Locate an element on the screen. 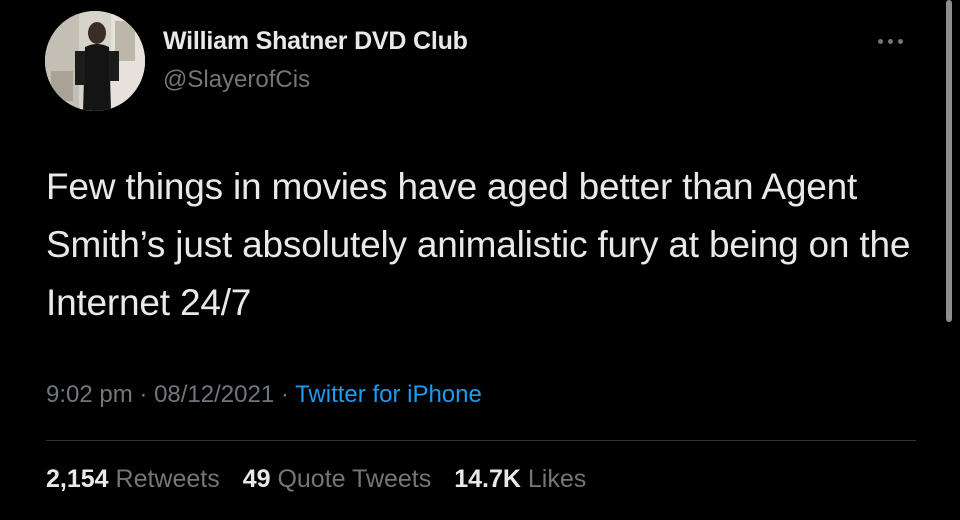 The height and width of the screenshot is (520, 960). quote-tweets-label: Quote Tweets is located at coordinates (354, 479).